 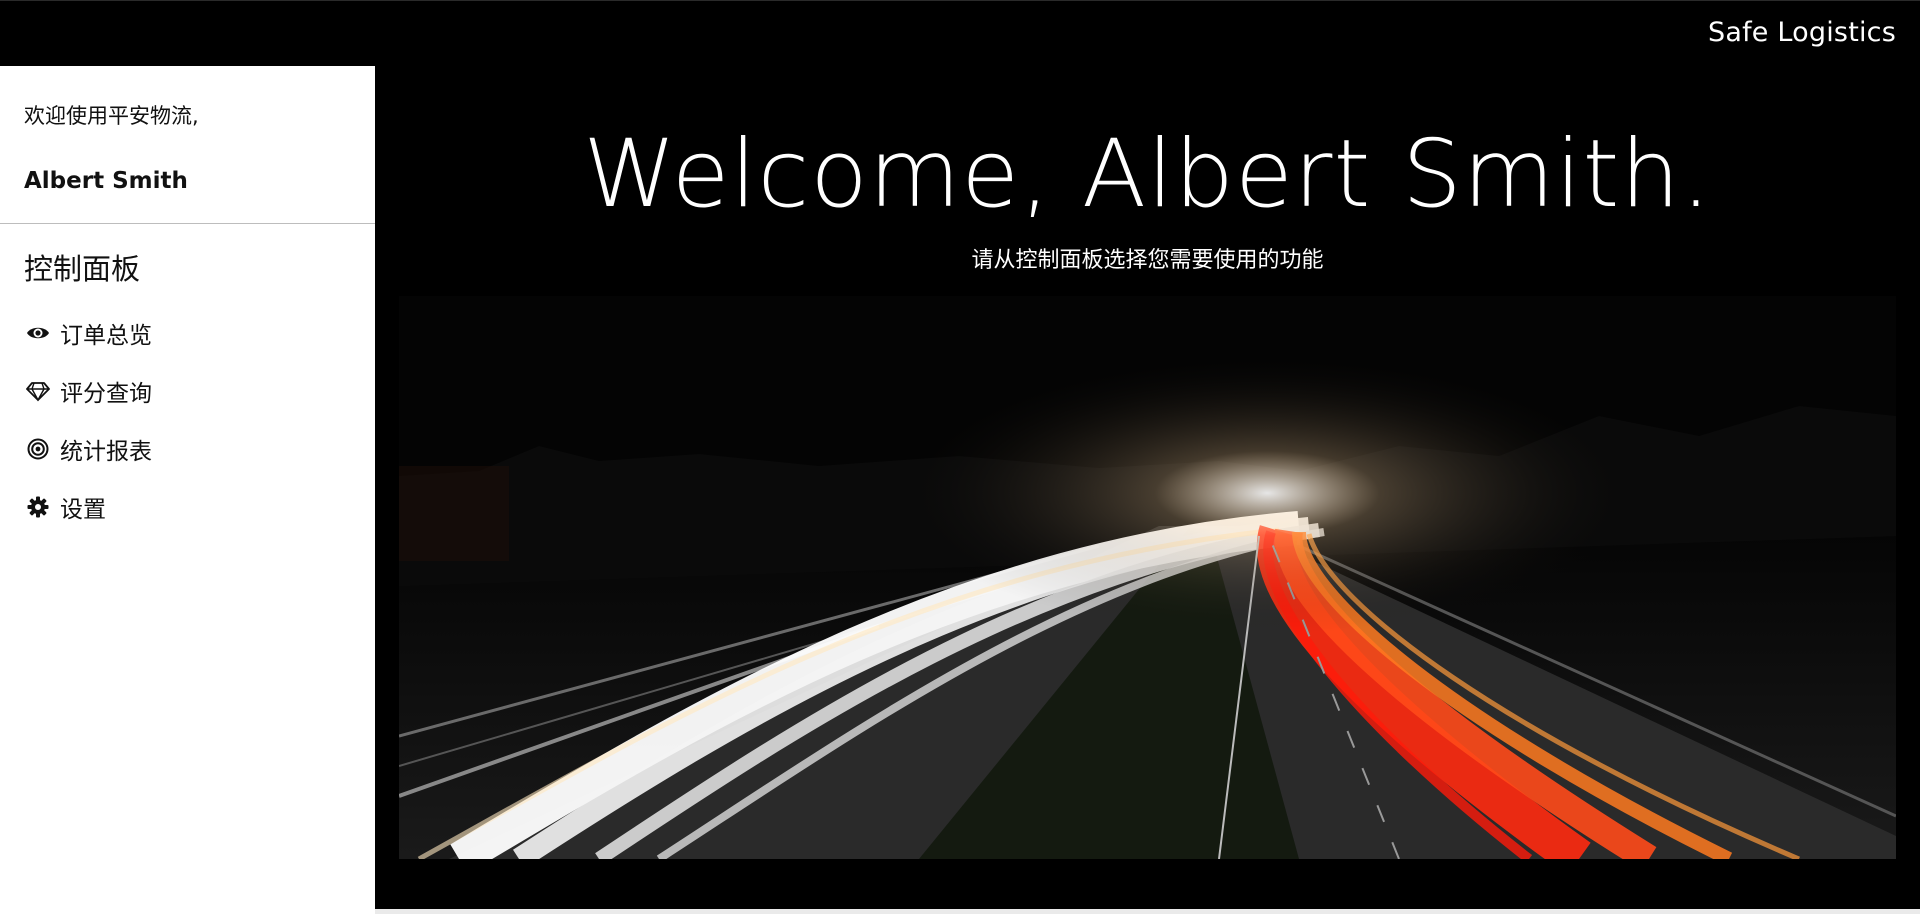 What do you see at coordinates (187, 145) in the screenshot?
I see `sidebar-user-panel: 欢迎使用平安物流, Albert Smith` at bounding box center [187, 145].